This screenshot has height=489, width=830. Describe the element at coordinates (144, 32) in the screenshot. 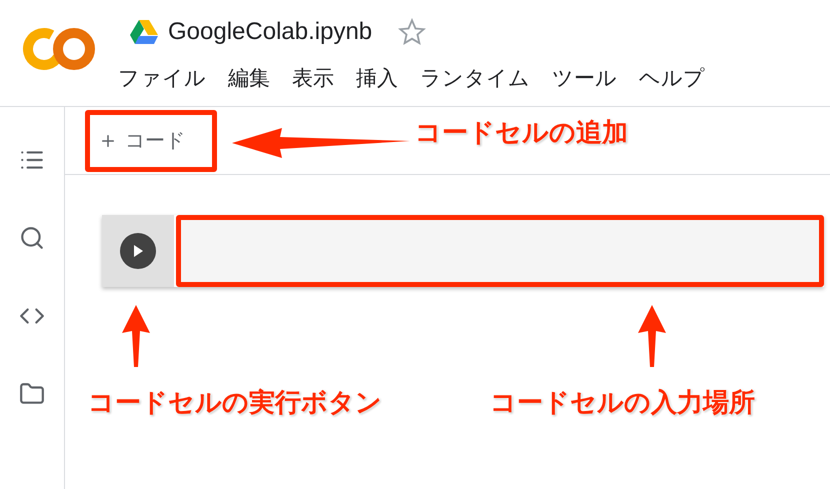

I see `drive-icon` at that location.